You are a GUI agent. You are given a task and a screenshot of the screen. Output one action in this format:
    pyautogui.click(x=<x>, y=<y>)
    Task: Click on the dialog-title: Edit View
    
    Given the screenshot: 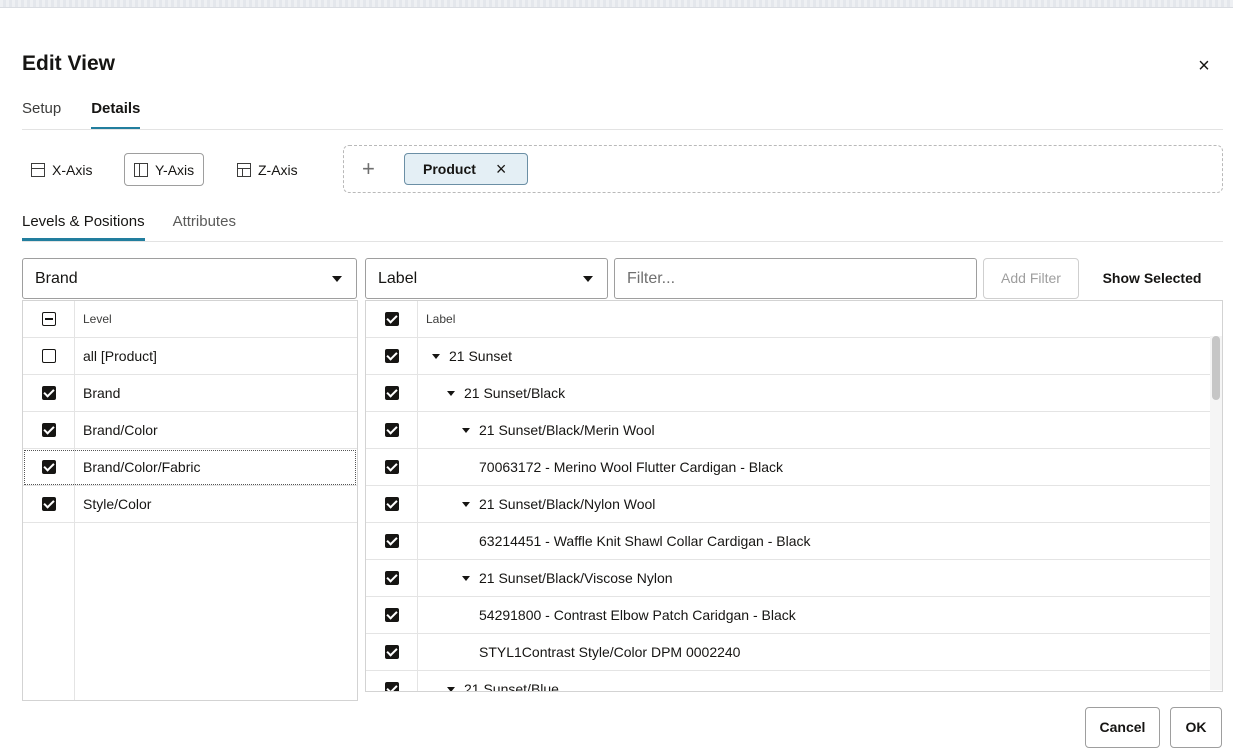 What is the action you would take?
    pyautogui.click(x=68, y=63)
    